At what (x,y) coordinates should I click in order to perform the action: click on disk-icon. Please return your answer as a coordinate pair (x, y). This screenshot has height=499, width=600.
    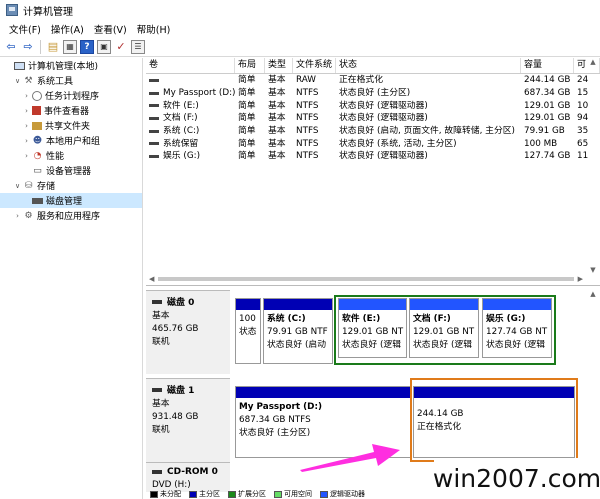
    Looking at the image, I should click on (157, 389).